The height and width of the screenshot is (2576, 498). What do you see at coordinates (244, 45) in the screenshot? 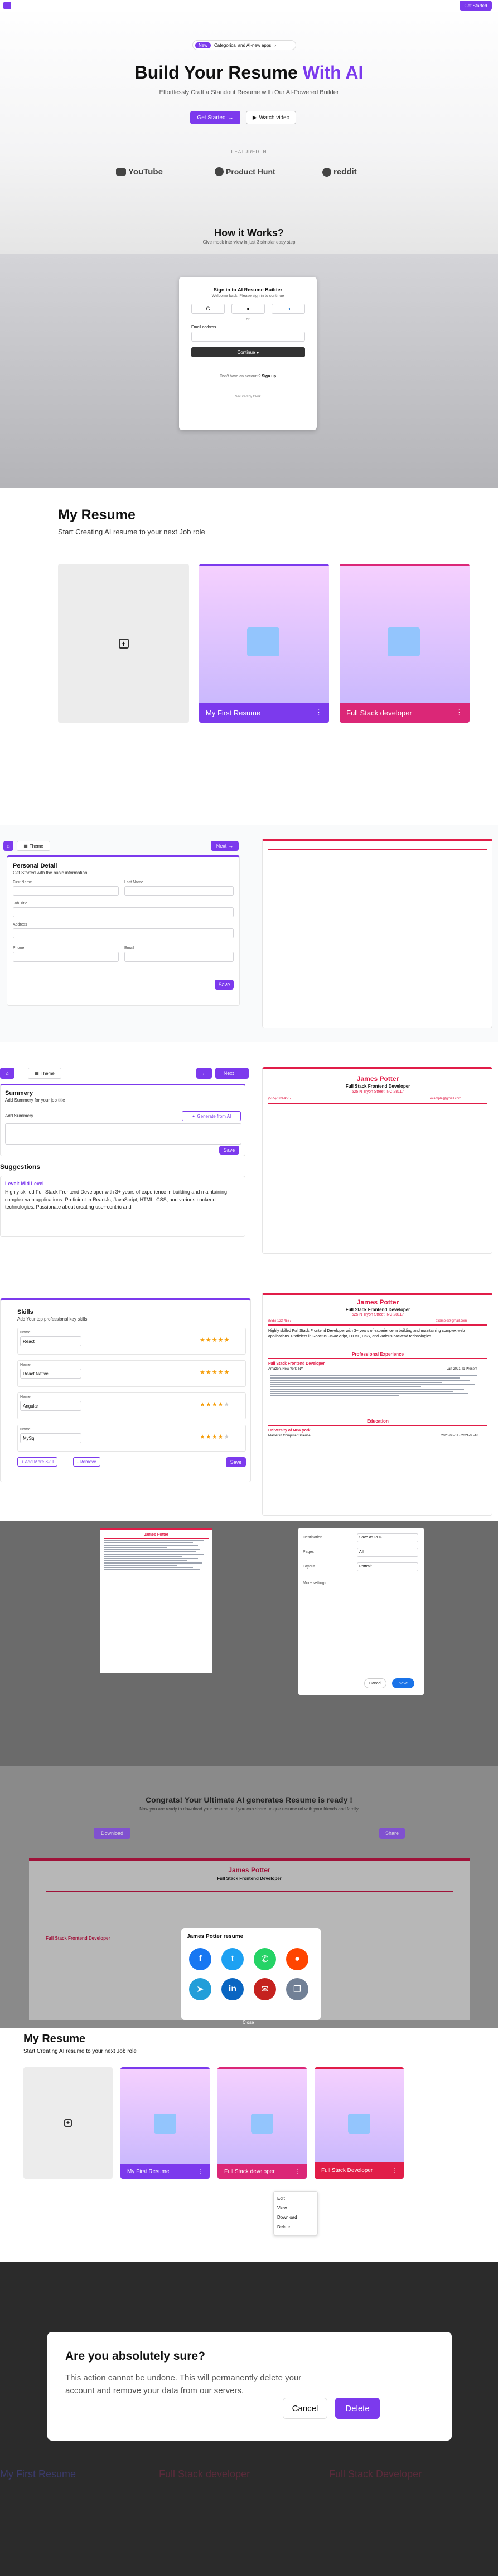
I see `announcement-badge: New Categorical and AI-new apps ›` at bounding box center [244, 45].